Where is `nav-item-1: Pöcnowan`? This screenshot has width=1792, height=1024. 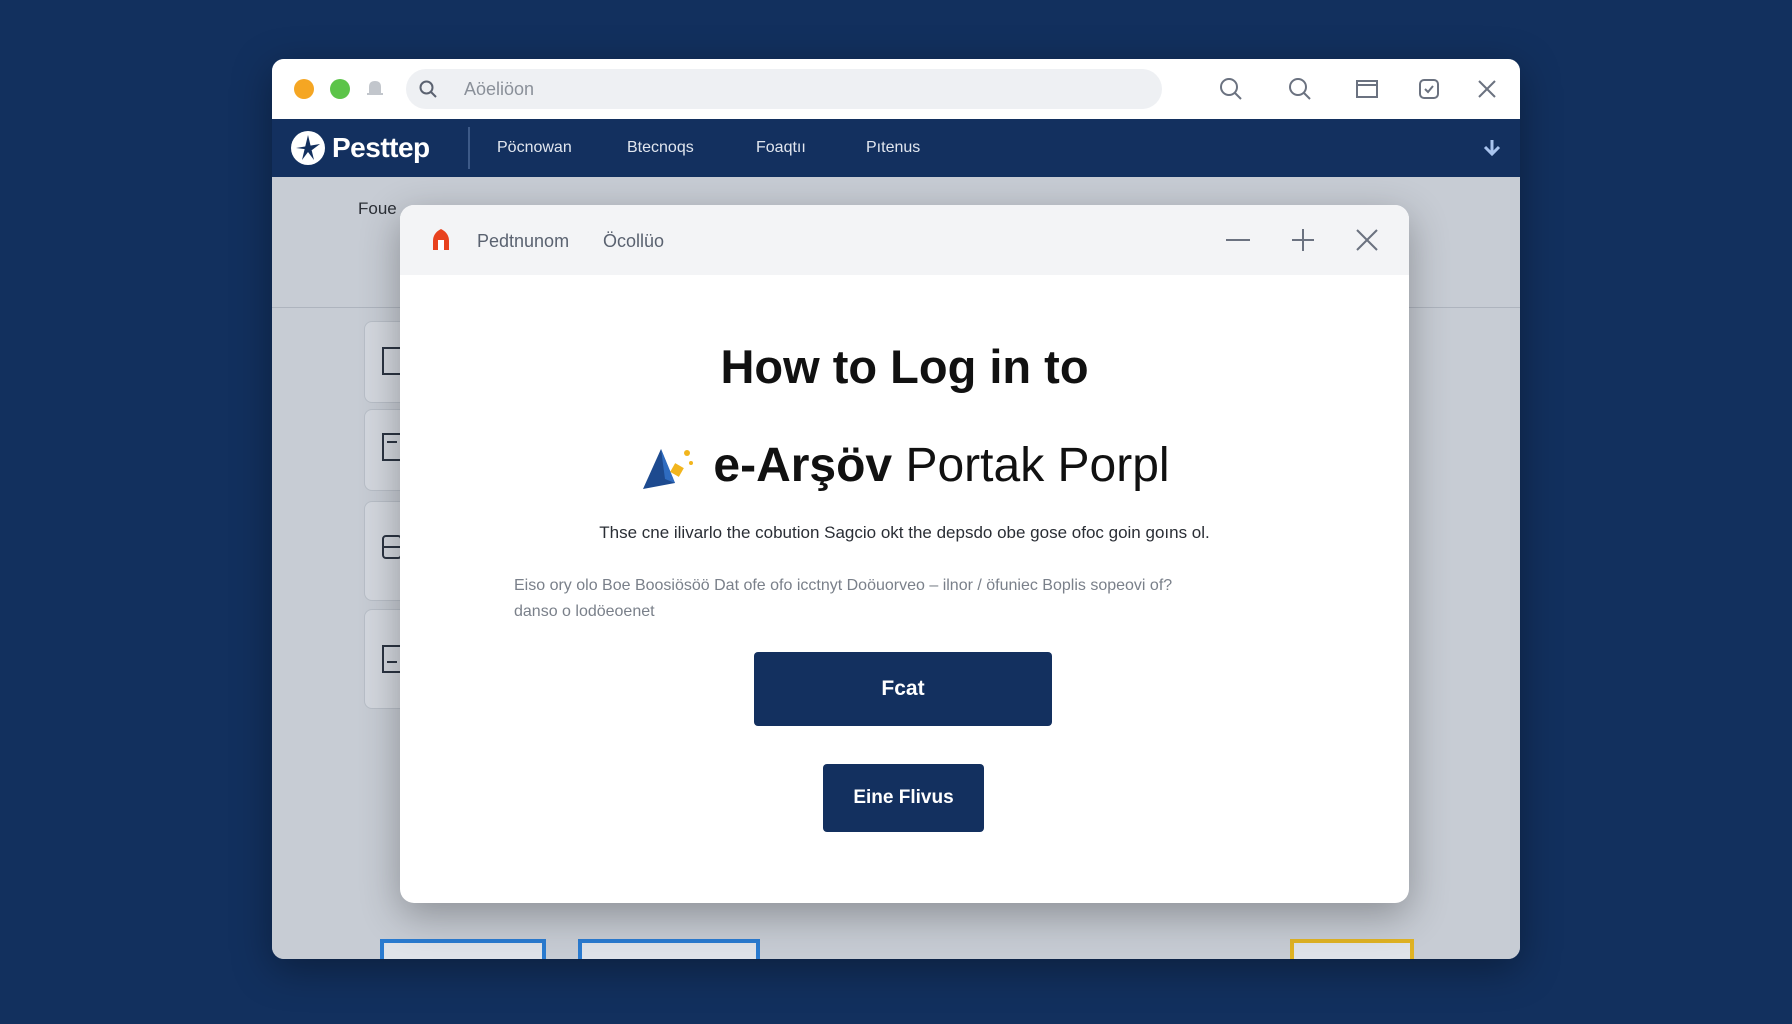
nav-item-1: Pöcnowan is located at coordinates (534, 148).